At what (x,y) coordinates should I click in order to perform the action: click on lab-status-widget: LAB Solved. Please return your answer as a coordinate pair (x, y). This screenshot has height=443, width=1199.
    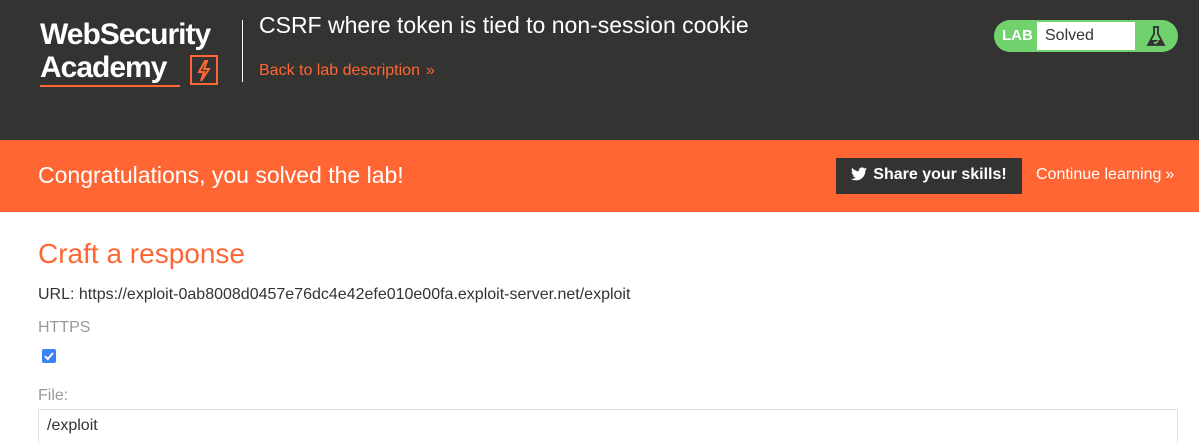
    Looking at the image, I should click on (1086, 36).